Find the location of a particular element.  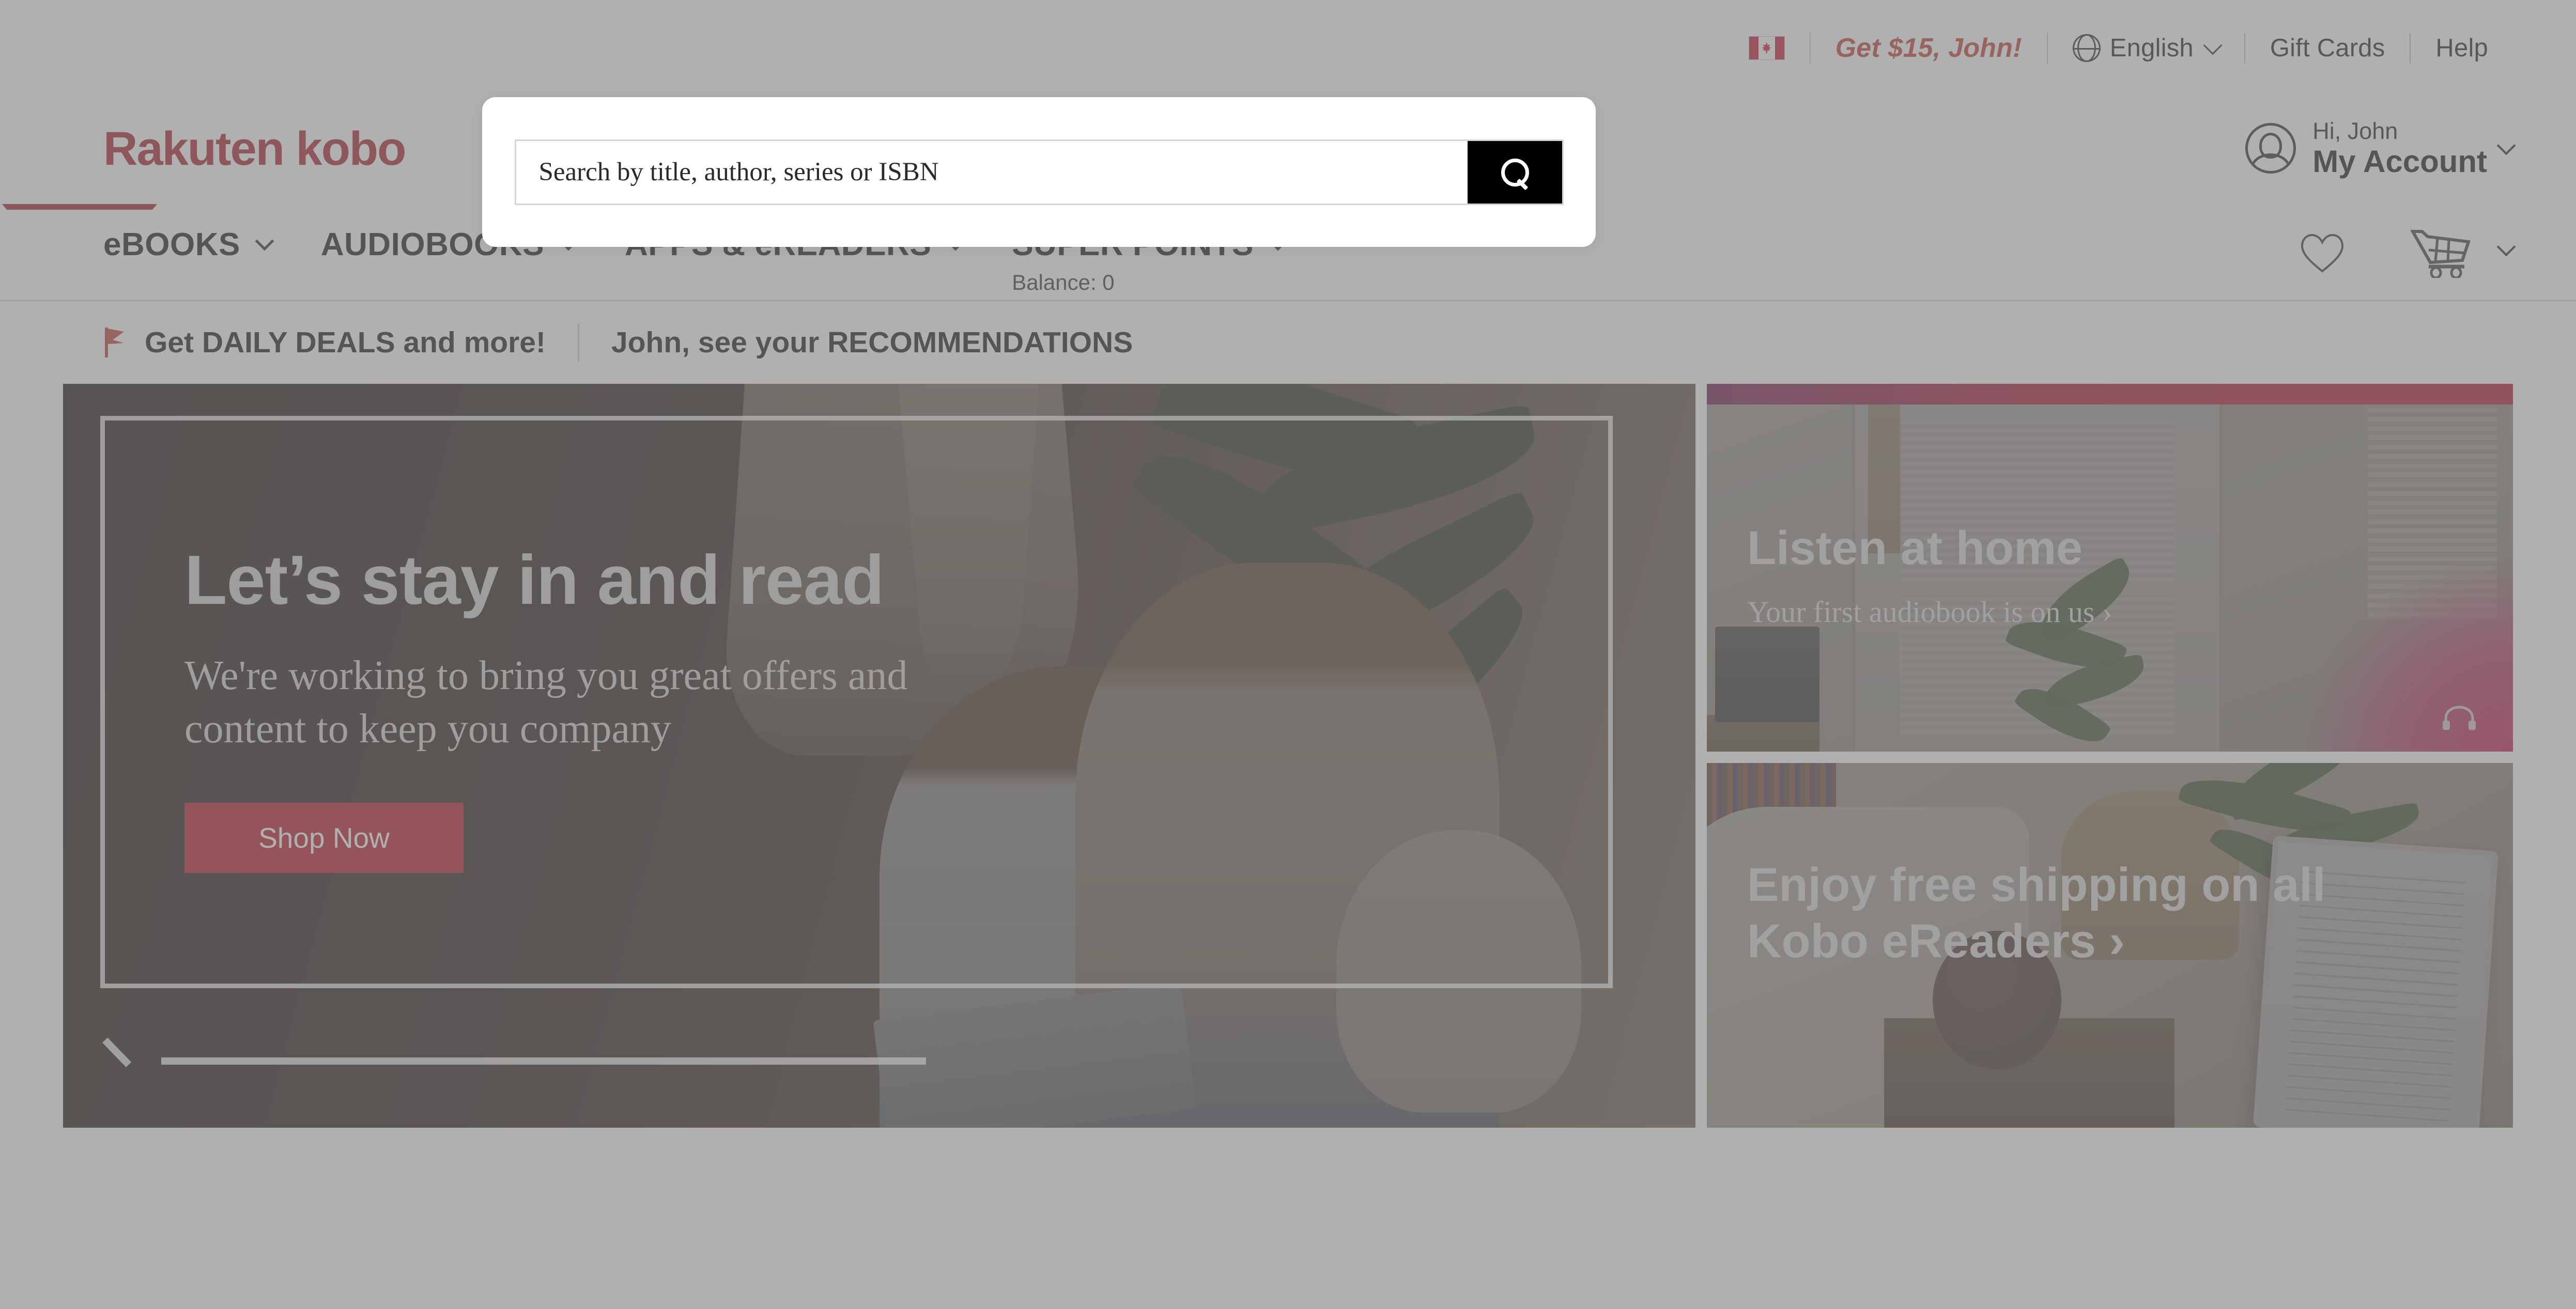

search-overlay-card is located at coordinates (1039, 172).